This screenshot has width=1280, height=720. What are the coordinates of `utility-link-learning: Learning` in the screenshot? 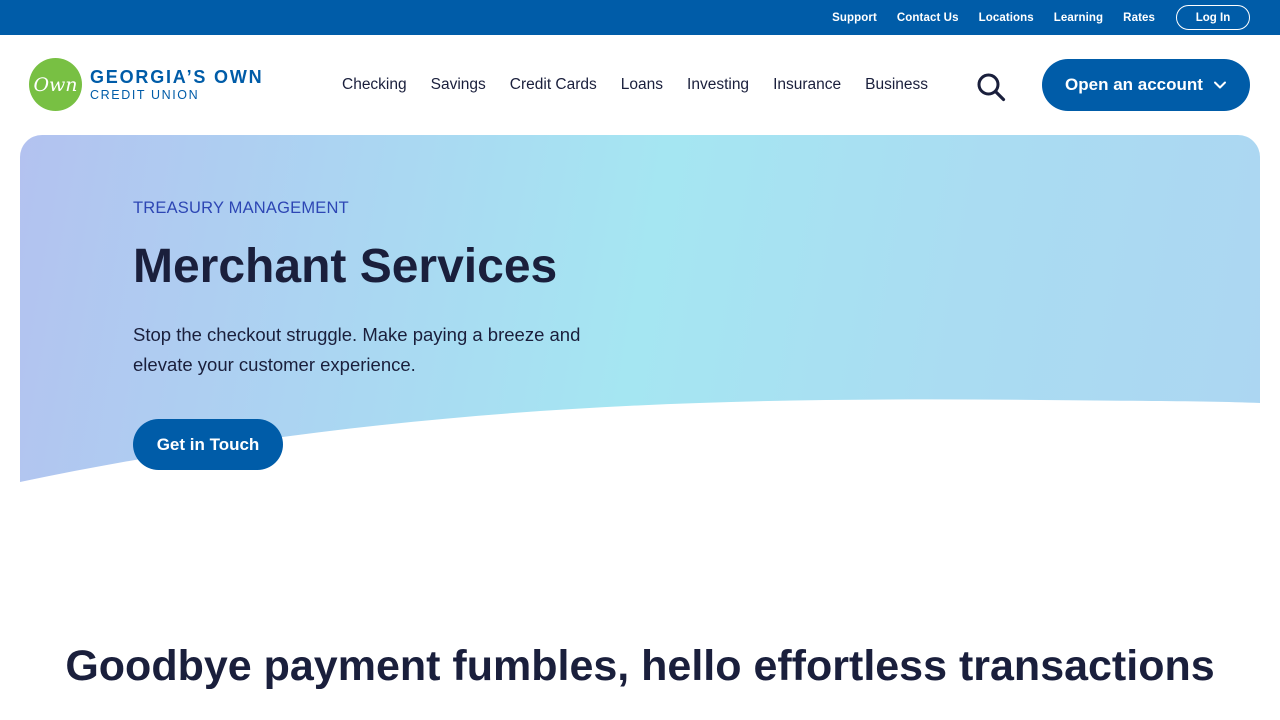 It's located at (1078, 18).